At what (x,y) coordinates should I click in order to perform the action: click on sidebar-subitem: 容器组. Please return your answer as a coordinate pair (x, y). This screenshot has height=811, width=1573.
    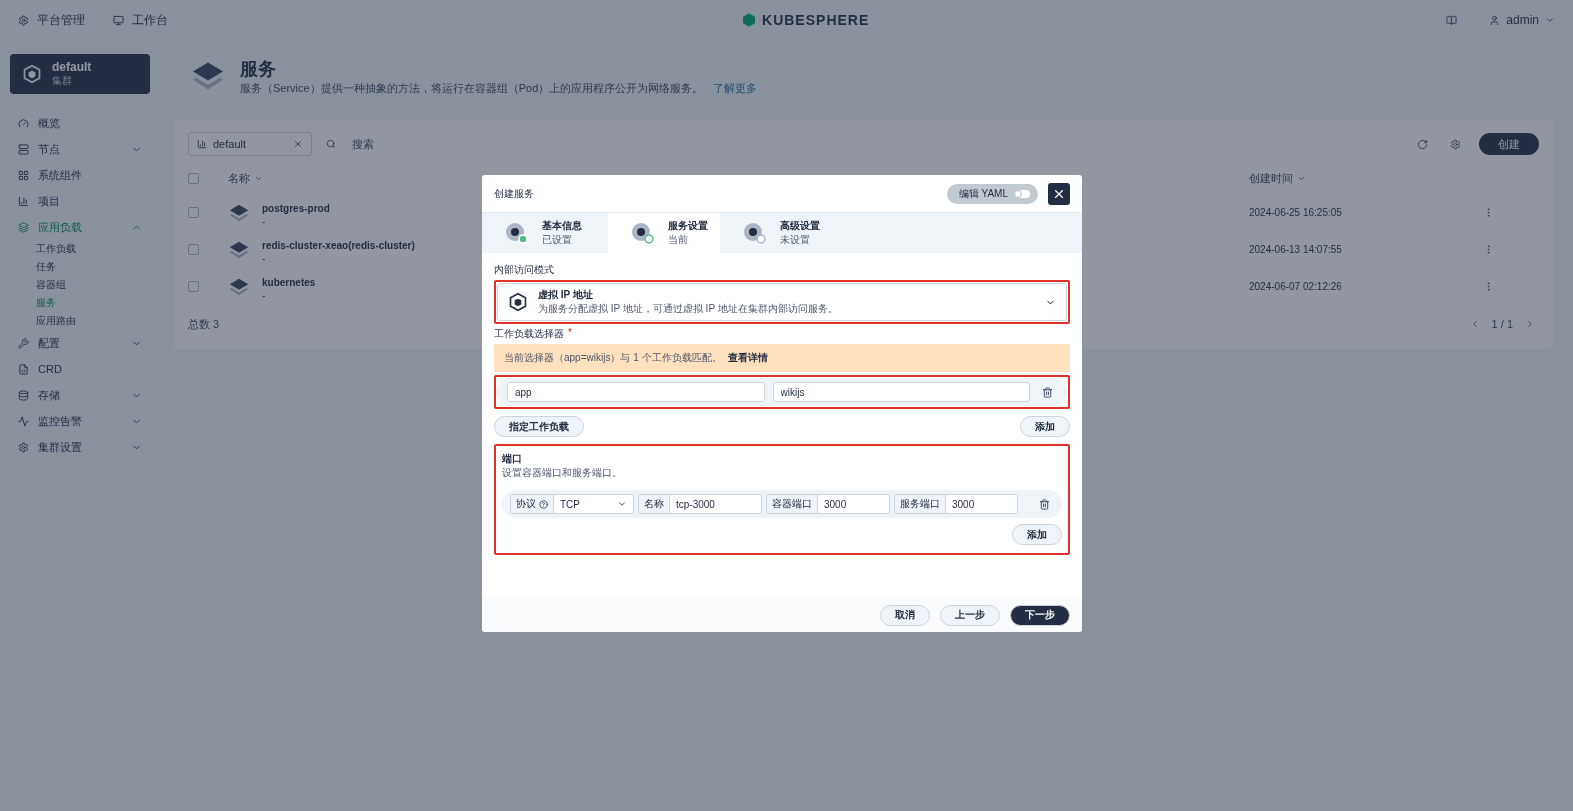
    Looking at the image, I should click on (80, 285).